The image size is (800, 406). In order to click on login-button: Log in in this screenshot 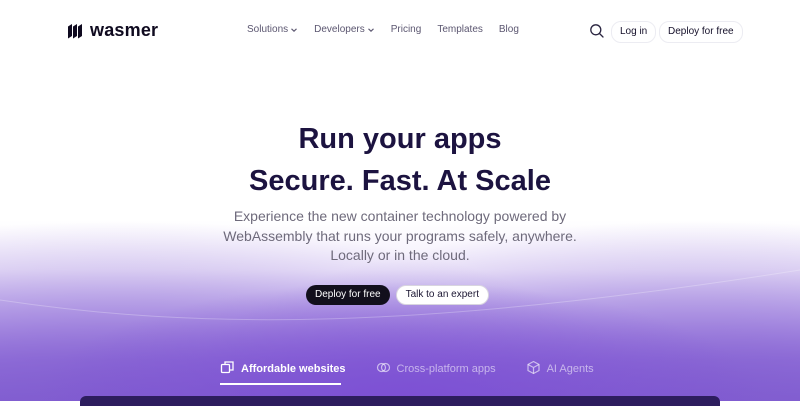, I will do `click(634, 32)`.